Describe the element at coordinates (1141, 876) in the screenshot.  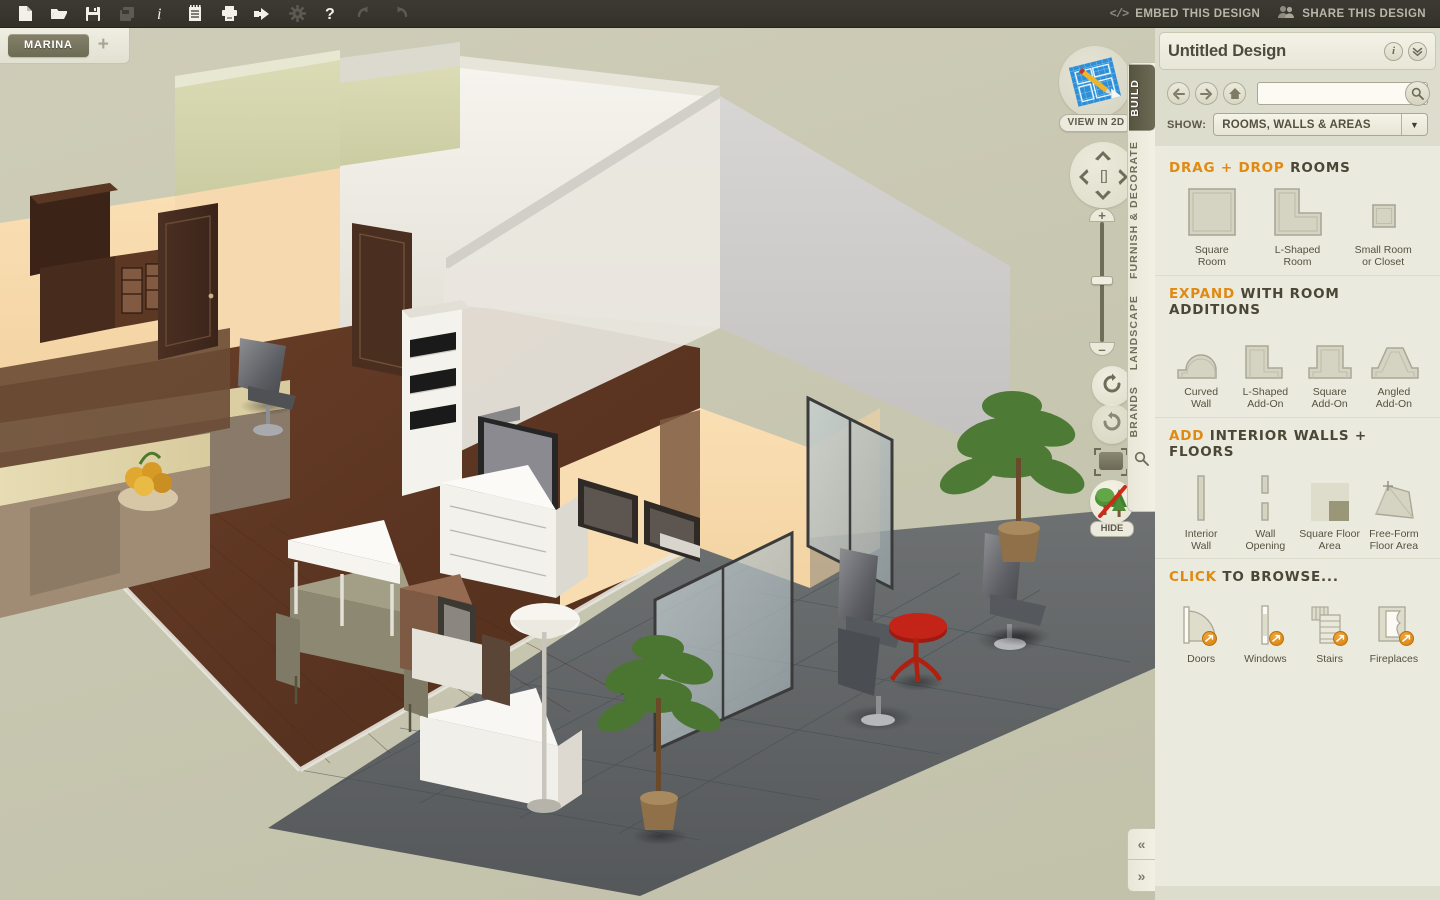
I see `expand-panel-button: »` at that location.